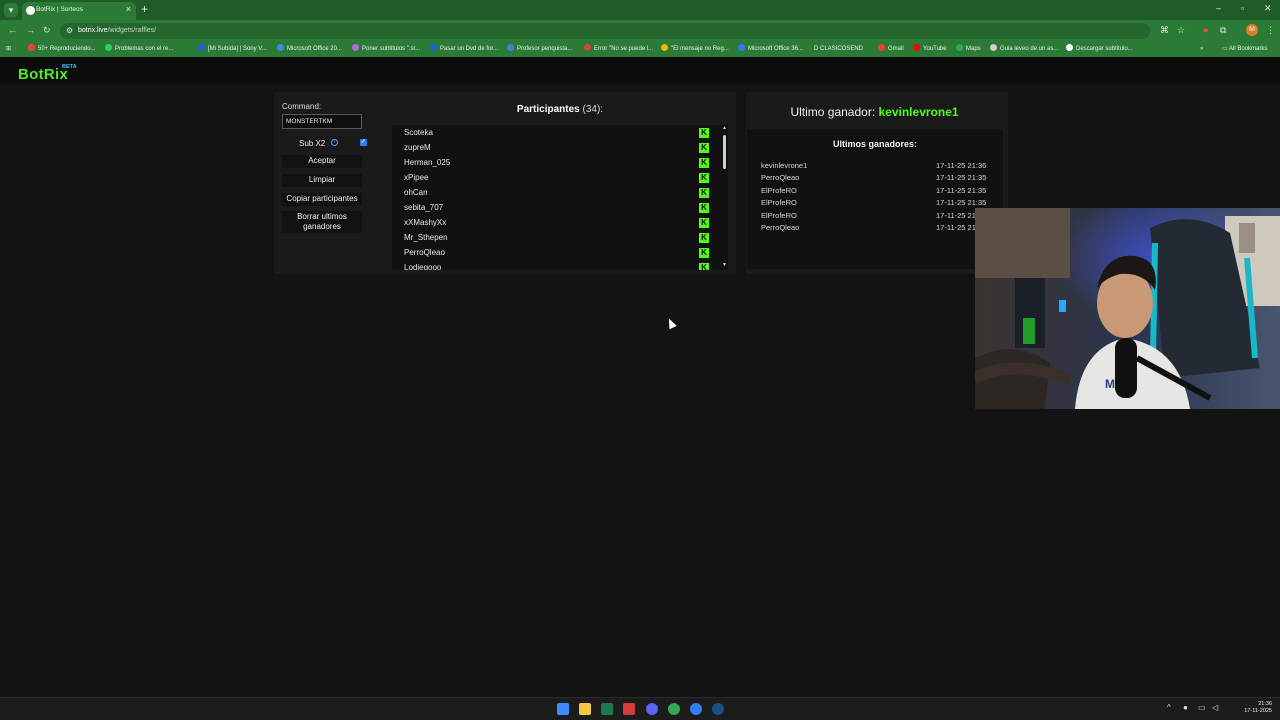  Describe the element at coordinates (132, 30) in the screenshot. I see `url-path: /widgets/raffles/` at that location.